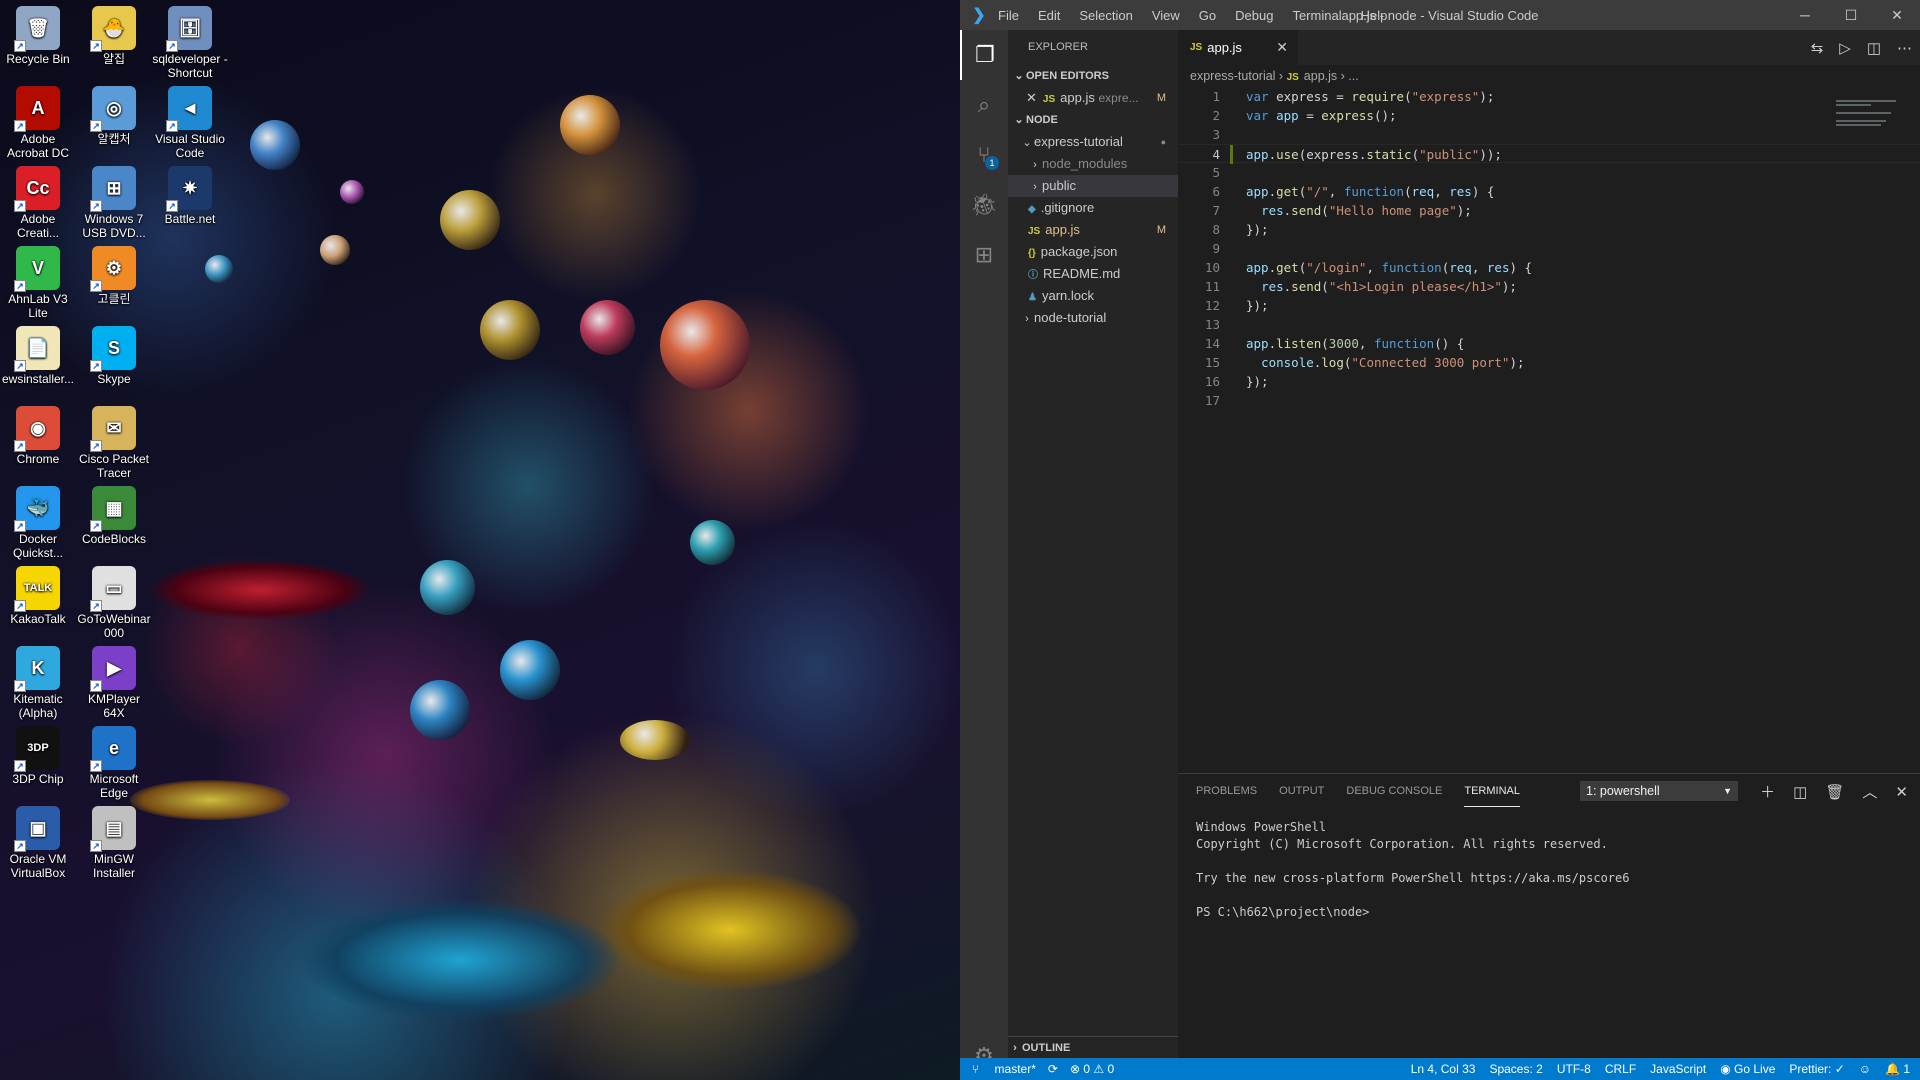  What do you see at coordinates (1053, 1069) in the screenshot?
I see `sync-icon: ⟳` at bounding box center [1053, 1069].